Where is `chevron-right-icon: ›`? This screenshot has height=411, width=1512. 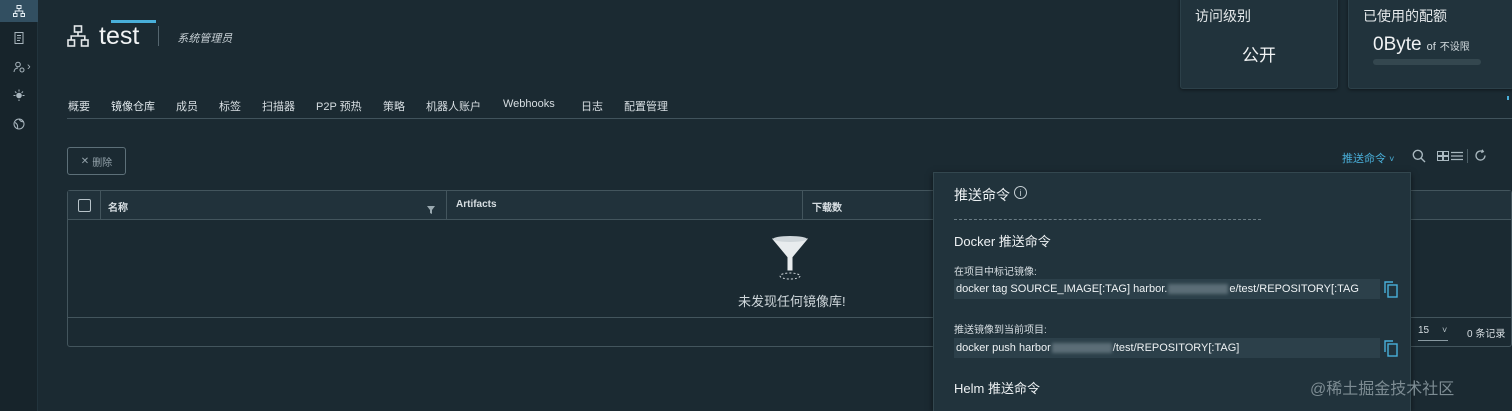 chevron-right-icon: › is located at coordinates (29, 67).